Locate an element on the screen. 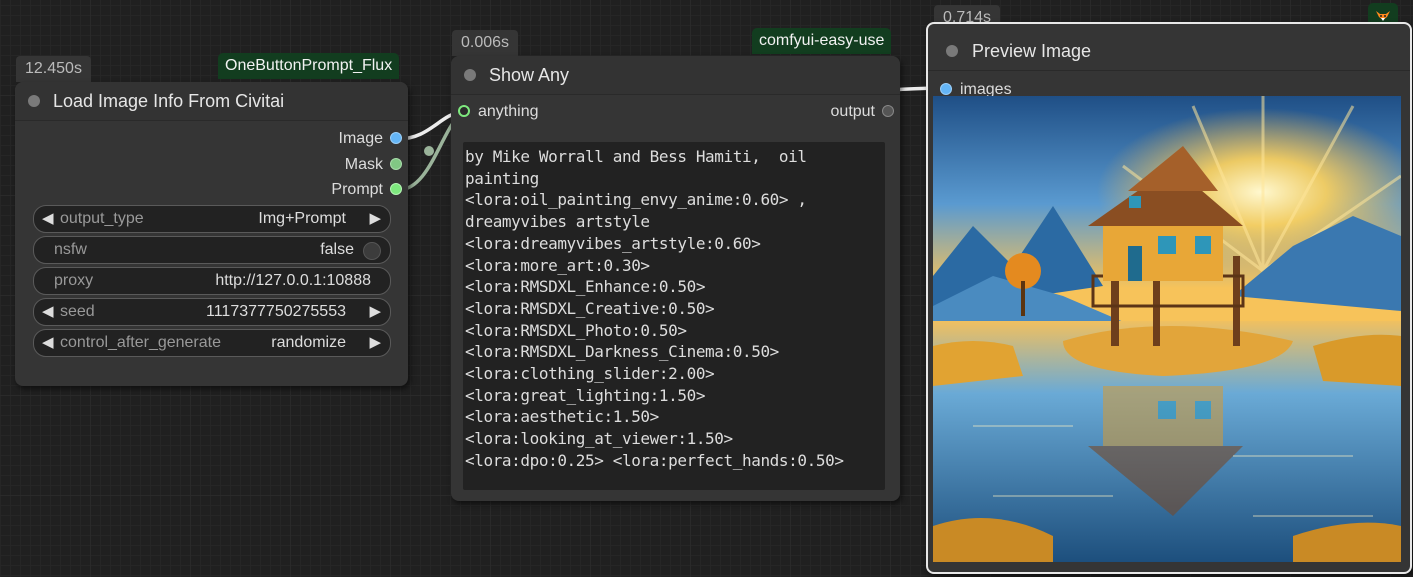 The width and height of the screenshot is (1413, 577). prompt-slot-icon is located at coordinates (396, 188).